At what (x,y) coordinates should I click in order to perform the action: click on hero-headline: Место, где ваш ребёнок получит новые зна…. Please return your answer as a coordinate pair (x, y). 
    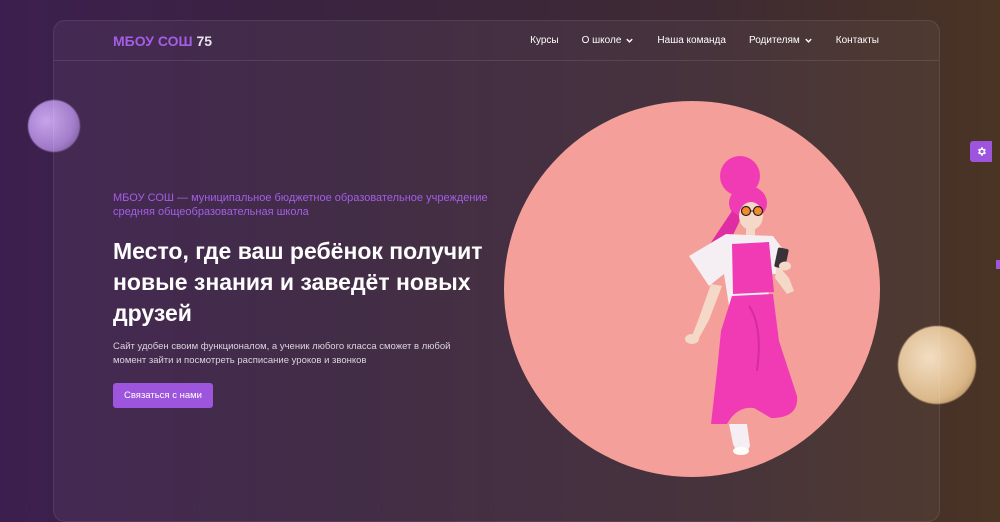
    Looking at the image, I should click on (298, 282).